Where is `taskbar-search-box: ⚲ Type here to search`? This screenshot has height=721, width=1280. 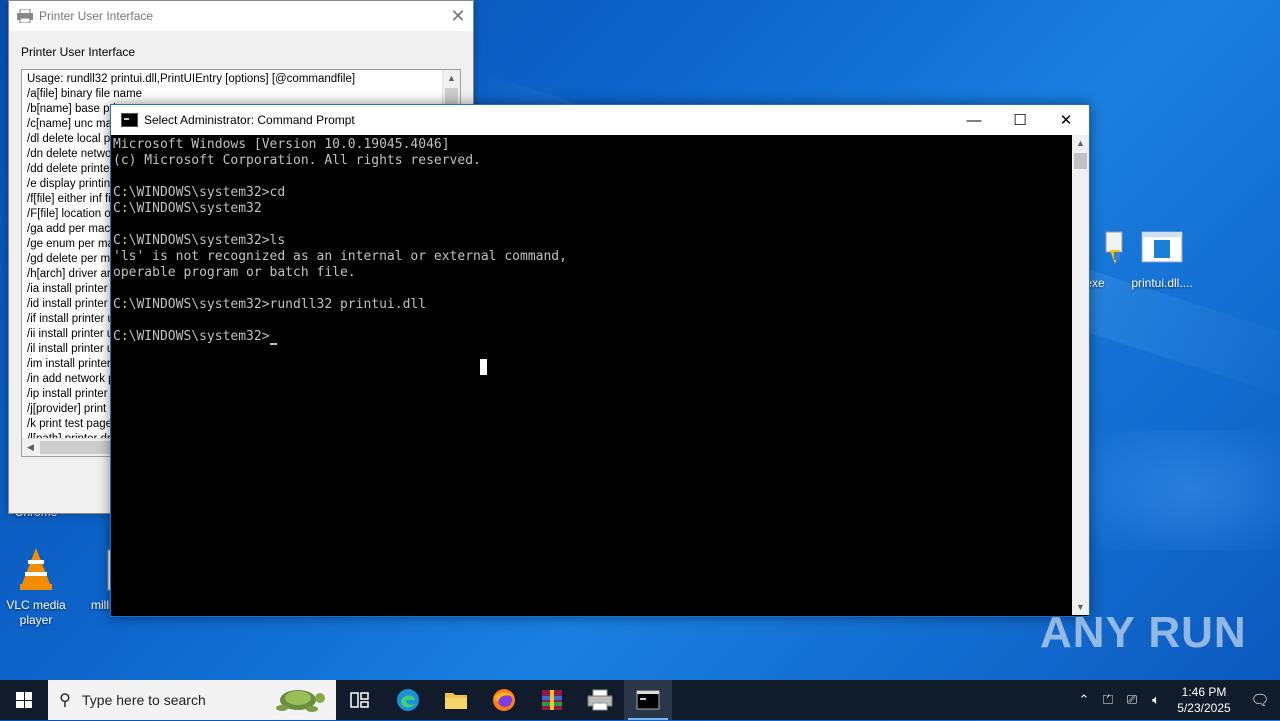 taskbar-search-box: ⚲ Type here to search is located at coordinates (192, 700).